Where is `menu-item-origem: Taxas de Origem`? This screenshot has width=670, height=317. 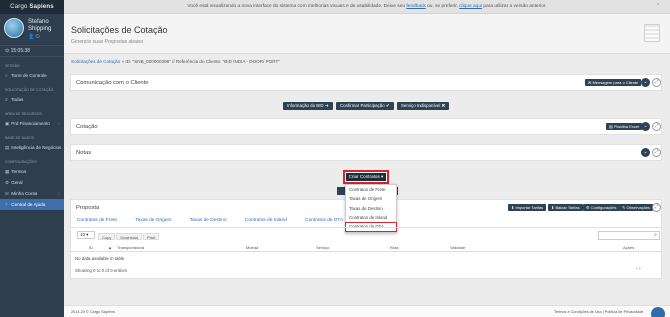 menu-item-origem: Taxas de Origem is located at coordinates (371, 198).